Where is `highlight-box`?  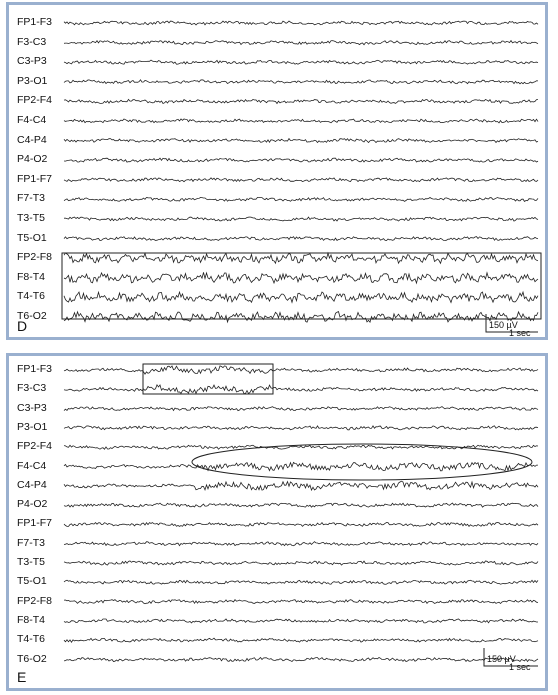 highlight-box is located at coordinates (301, 286).